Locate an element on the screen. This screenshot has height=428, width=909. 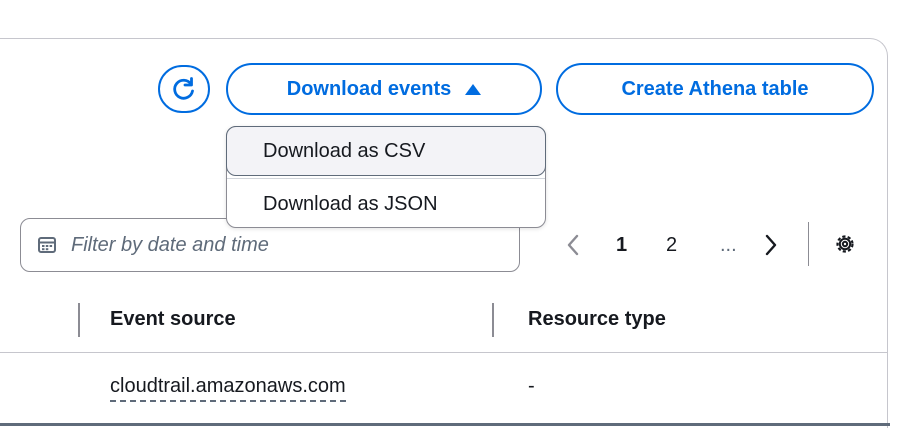
chevron-right-icon is located at coordinates (771, 245).